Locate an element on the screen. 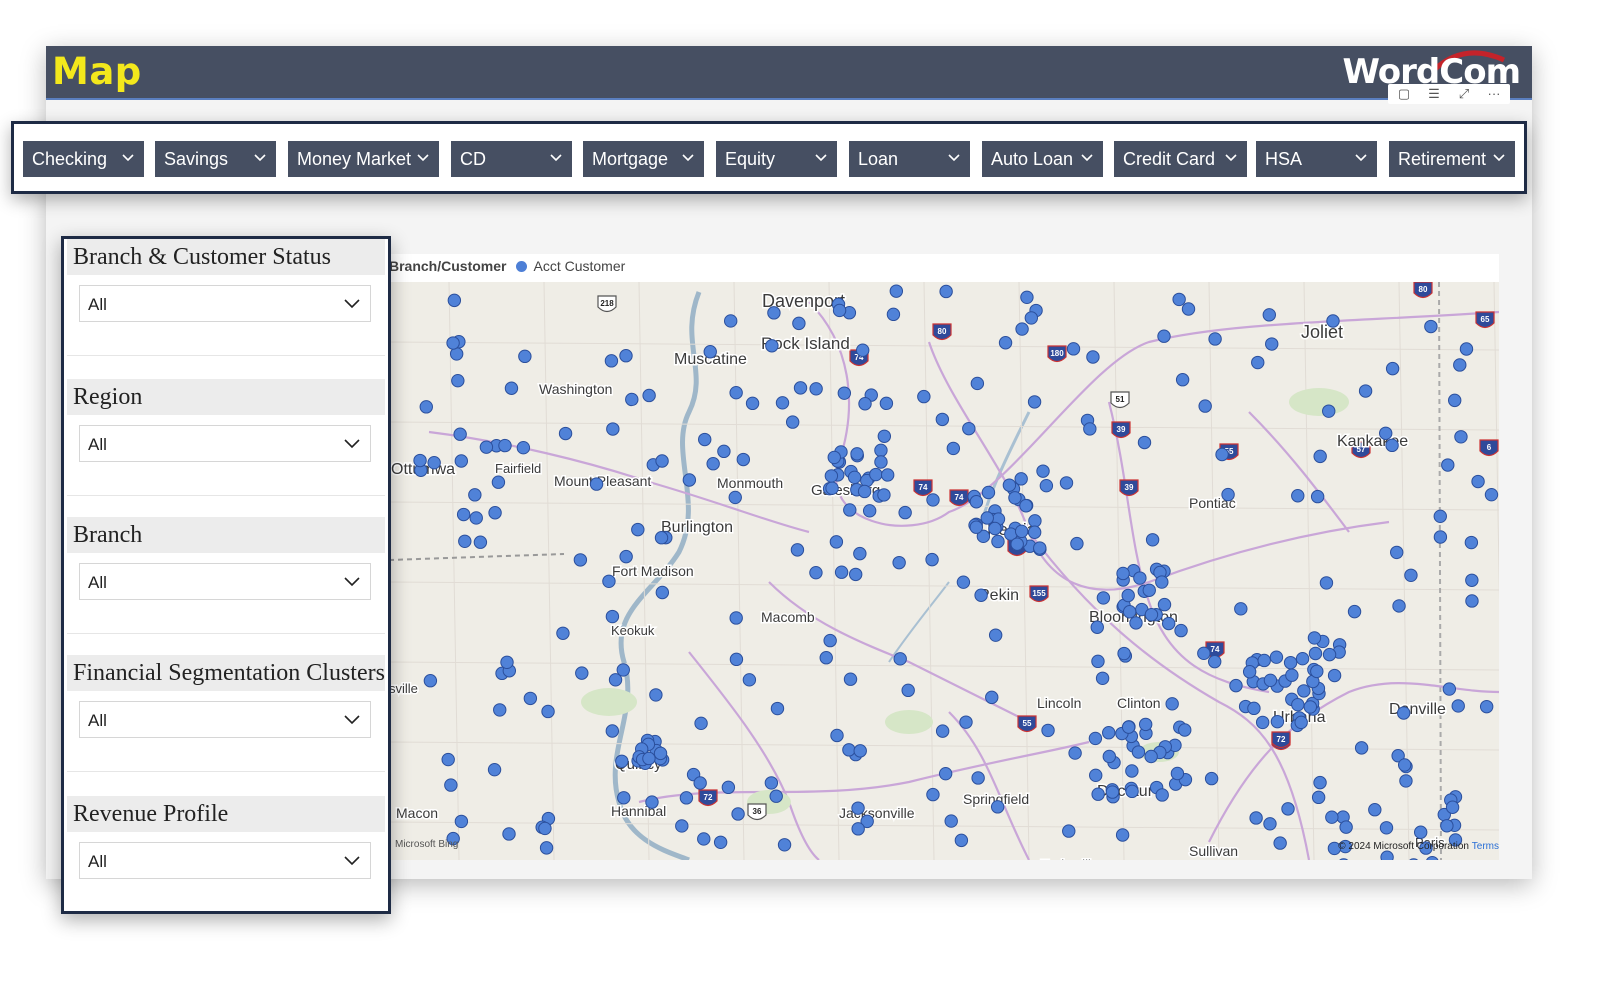 The image size is (1600, 1001). slicer-cd: CD is located at coordinates (511, 159).